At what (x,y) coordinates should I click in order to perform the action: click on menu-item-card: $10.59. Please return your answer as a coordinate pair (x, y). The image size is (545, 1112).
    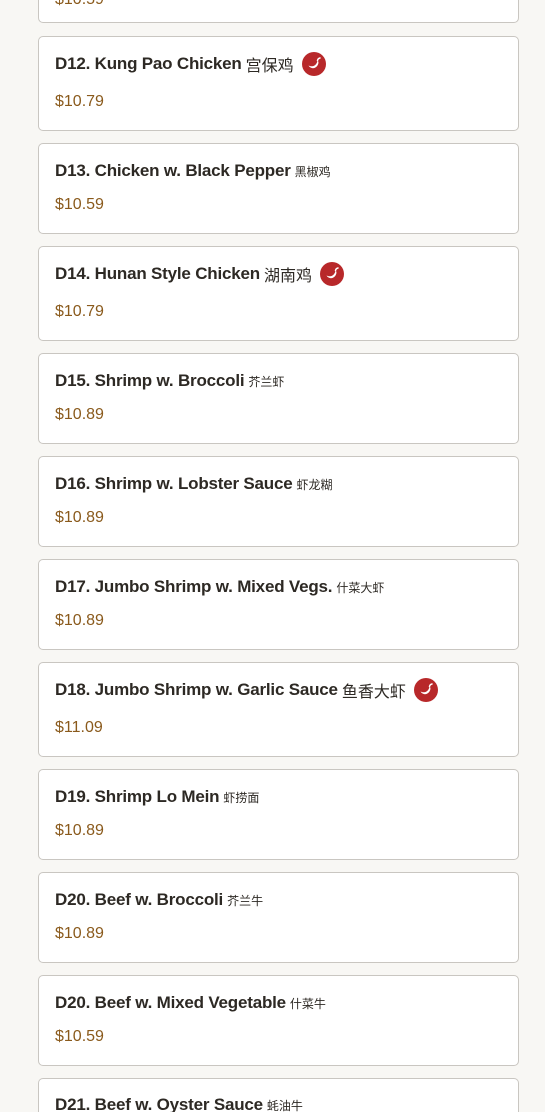
    Looking at the image, I should click on (278, 11).